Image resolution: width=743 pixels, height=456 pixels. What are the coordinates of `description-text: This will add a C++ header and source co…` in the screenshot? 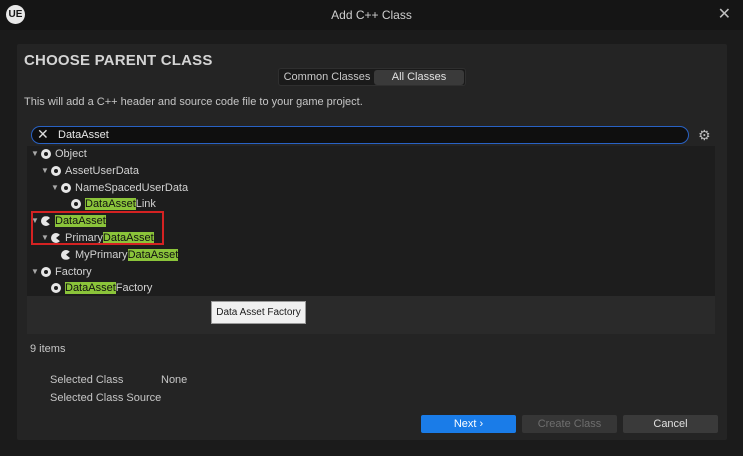 It's located at (193, 102).